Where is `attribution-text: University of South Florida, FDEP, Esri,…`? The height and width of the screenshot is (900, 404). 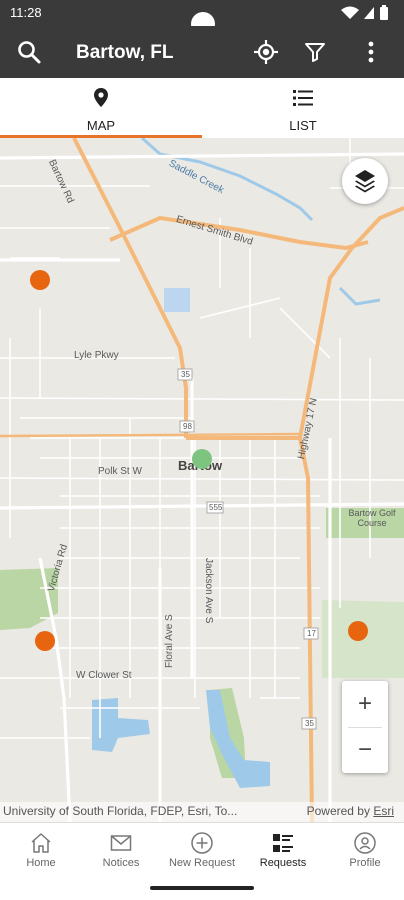
attribution-text: University of South Florida, FDEP, Esri,… is located at coordinates (120, 811).